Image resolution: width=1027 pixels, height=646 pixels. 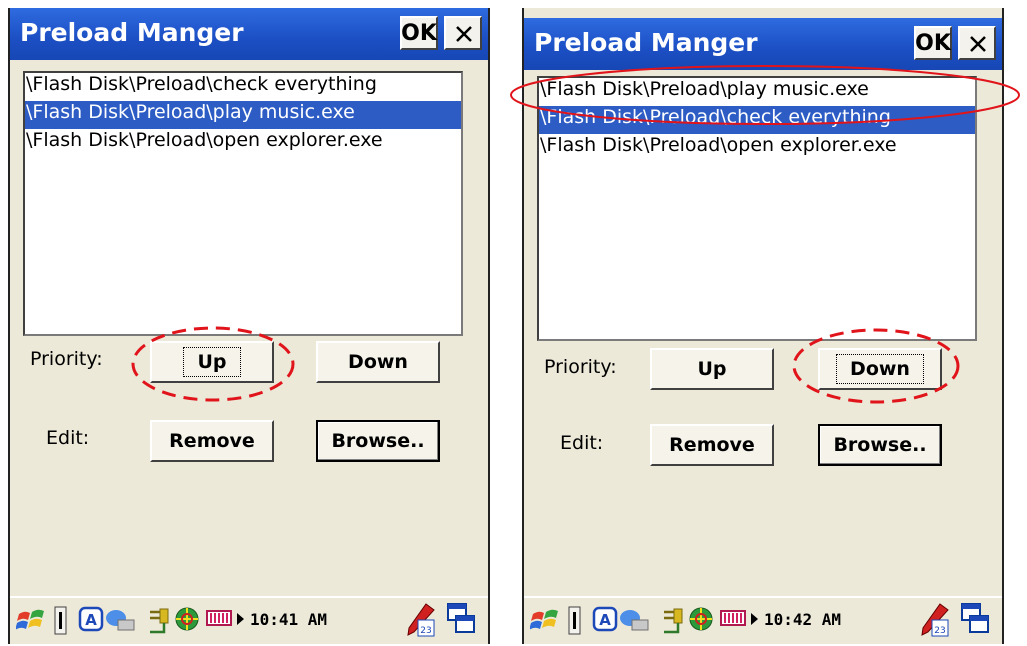 I want to click on list-item-selected: \Flash Disk\Preload\play music.exe, so click(x=243, y=115).